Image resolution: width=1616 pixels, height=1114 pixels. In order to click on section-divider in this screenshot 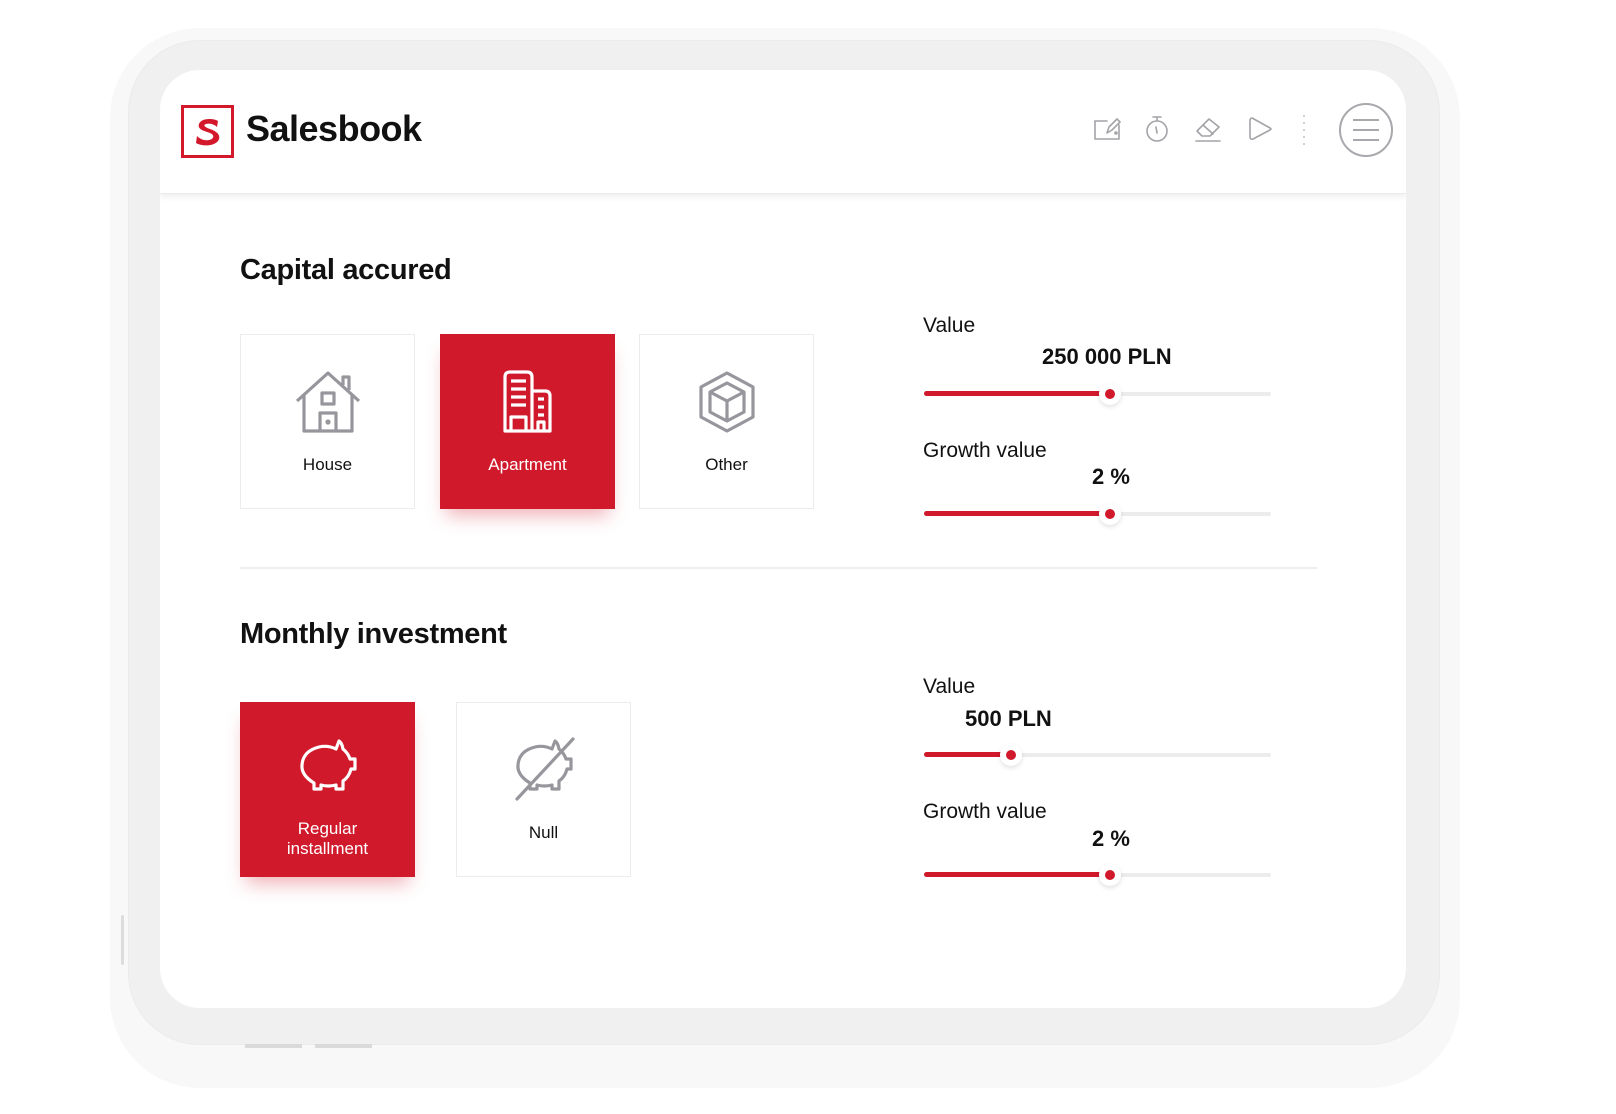, I will do `click(778, 568)`.